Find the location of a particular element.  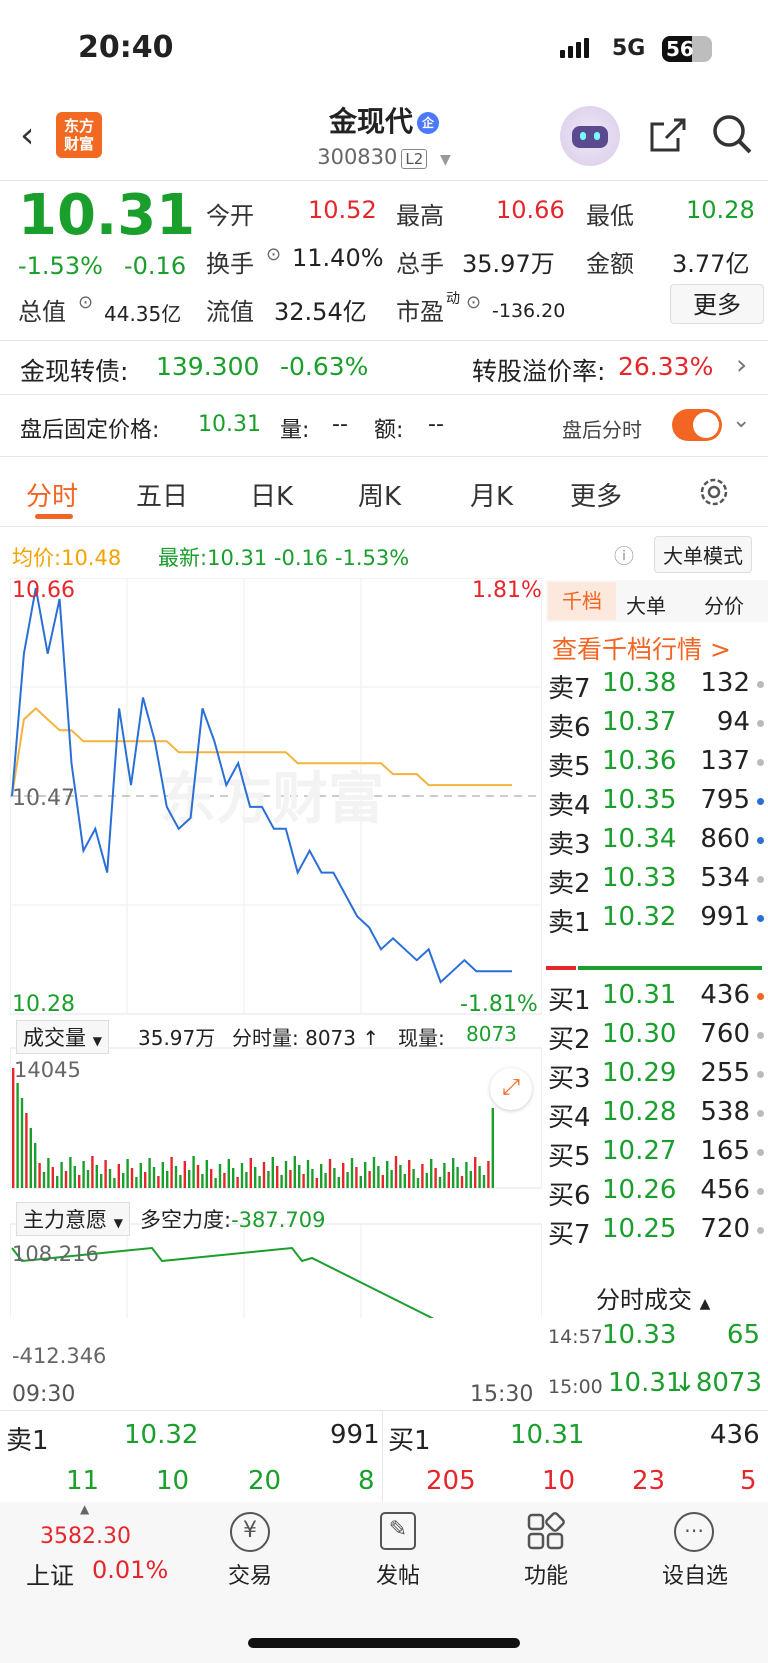

bid-row: 买6 10.26 456 is located at coordinates (657, 1195).